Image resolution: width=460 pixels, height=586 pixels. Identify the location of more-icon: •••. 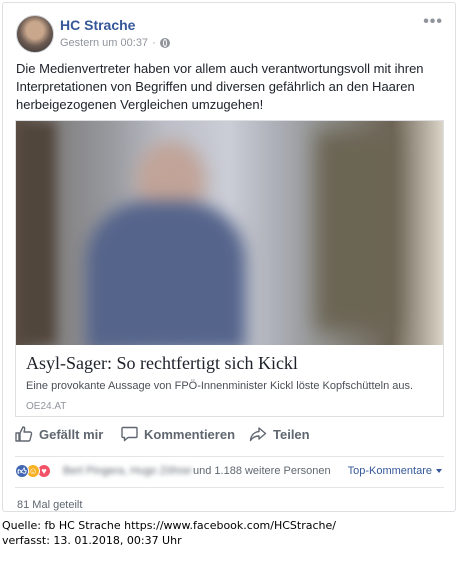
(433, 22).